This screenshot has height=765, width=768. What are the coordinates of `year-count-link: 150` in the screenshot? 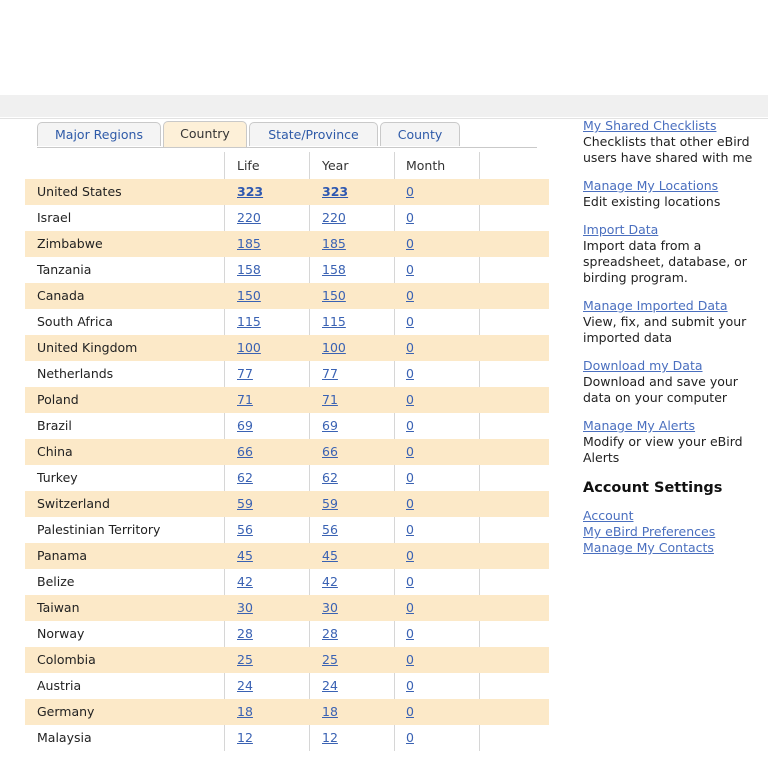 It's located at (334, 296).